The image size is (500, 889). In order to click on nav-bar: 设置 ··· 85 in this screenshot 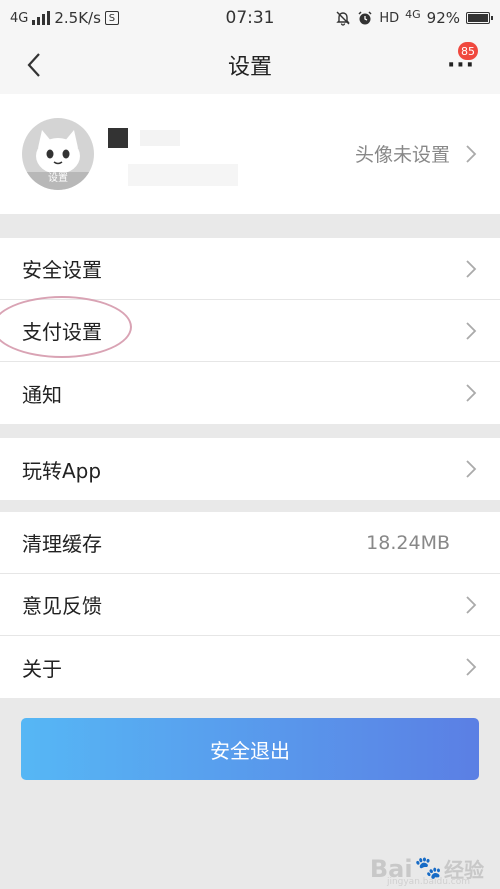, I will do `click(250, 65)`.